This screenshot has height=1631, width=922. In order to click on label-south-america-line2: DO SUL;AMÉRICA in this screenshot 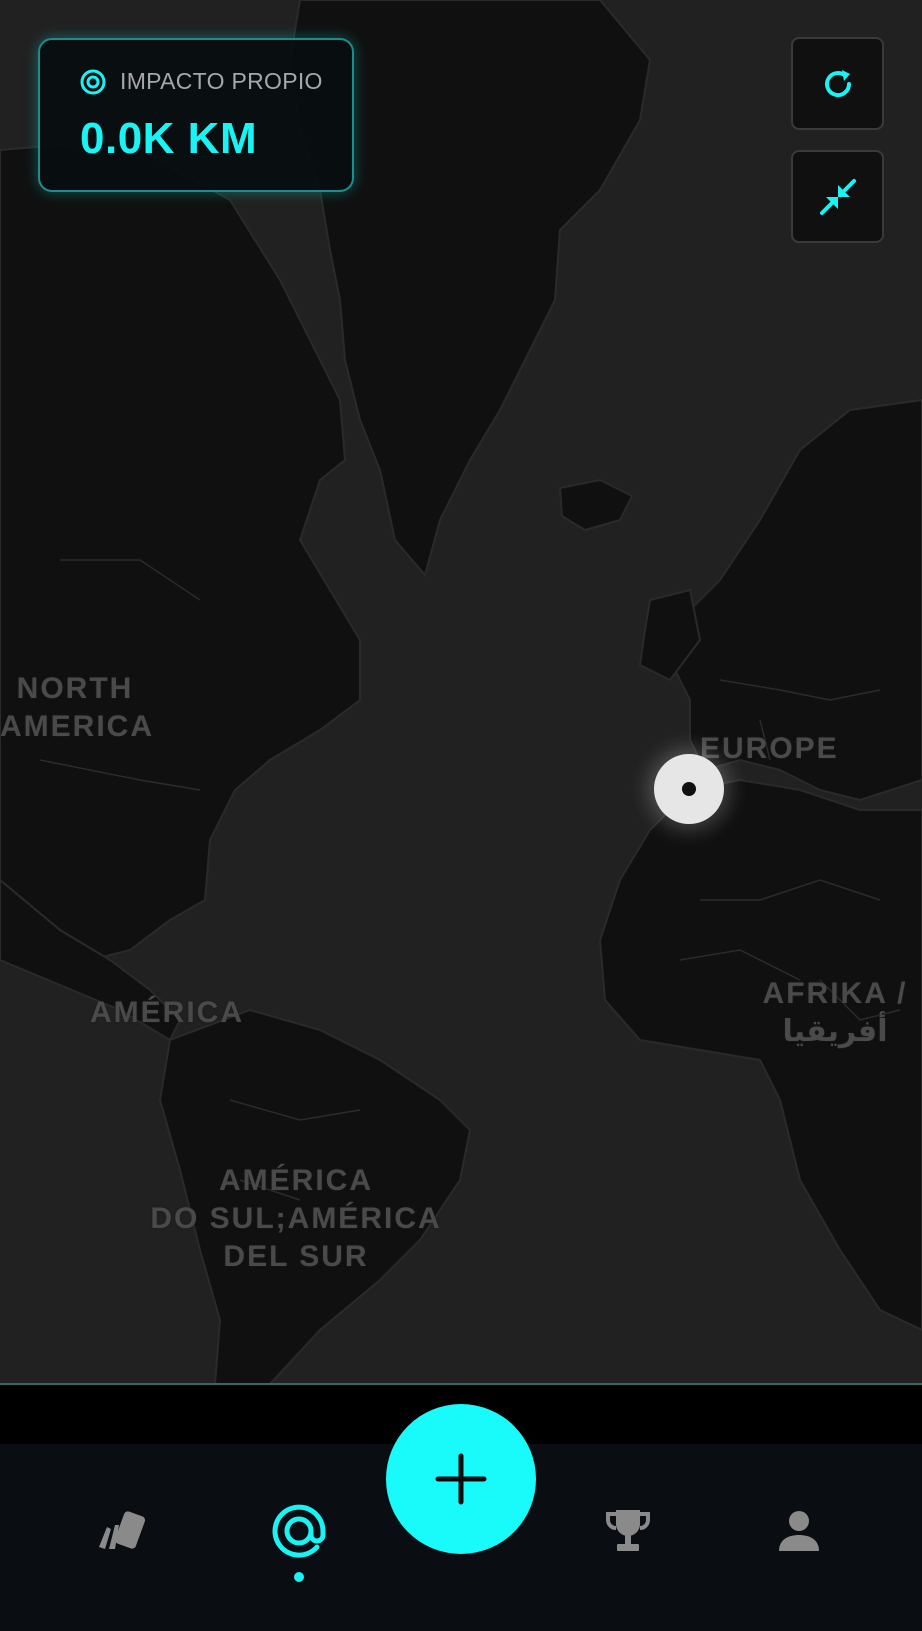, I will do `click(296, 1218)`.